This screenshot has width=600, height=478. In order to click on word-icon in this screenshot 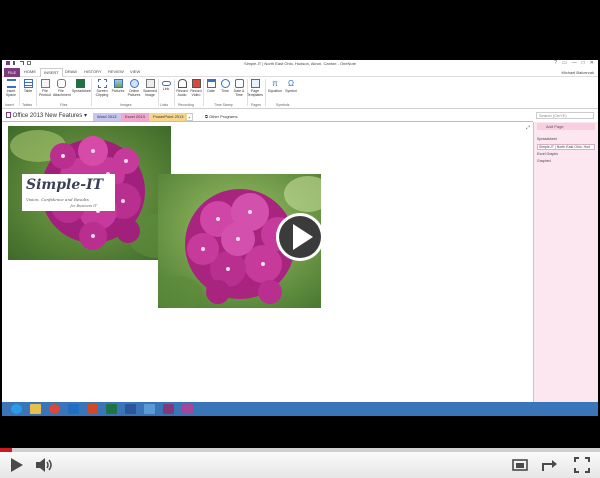, I will do `click(130, 409)`.